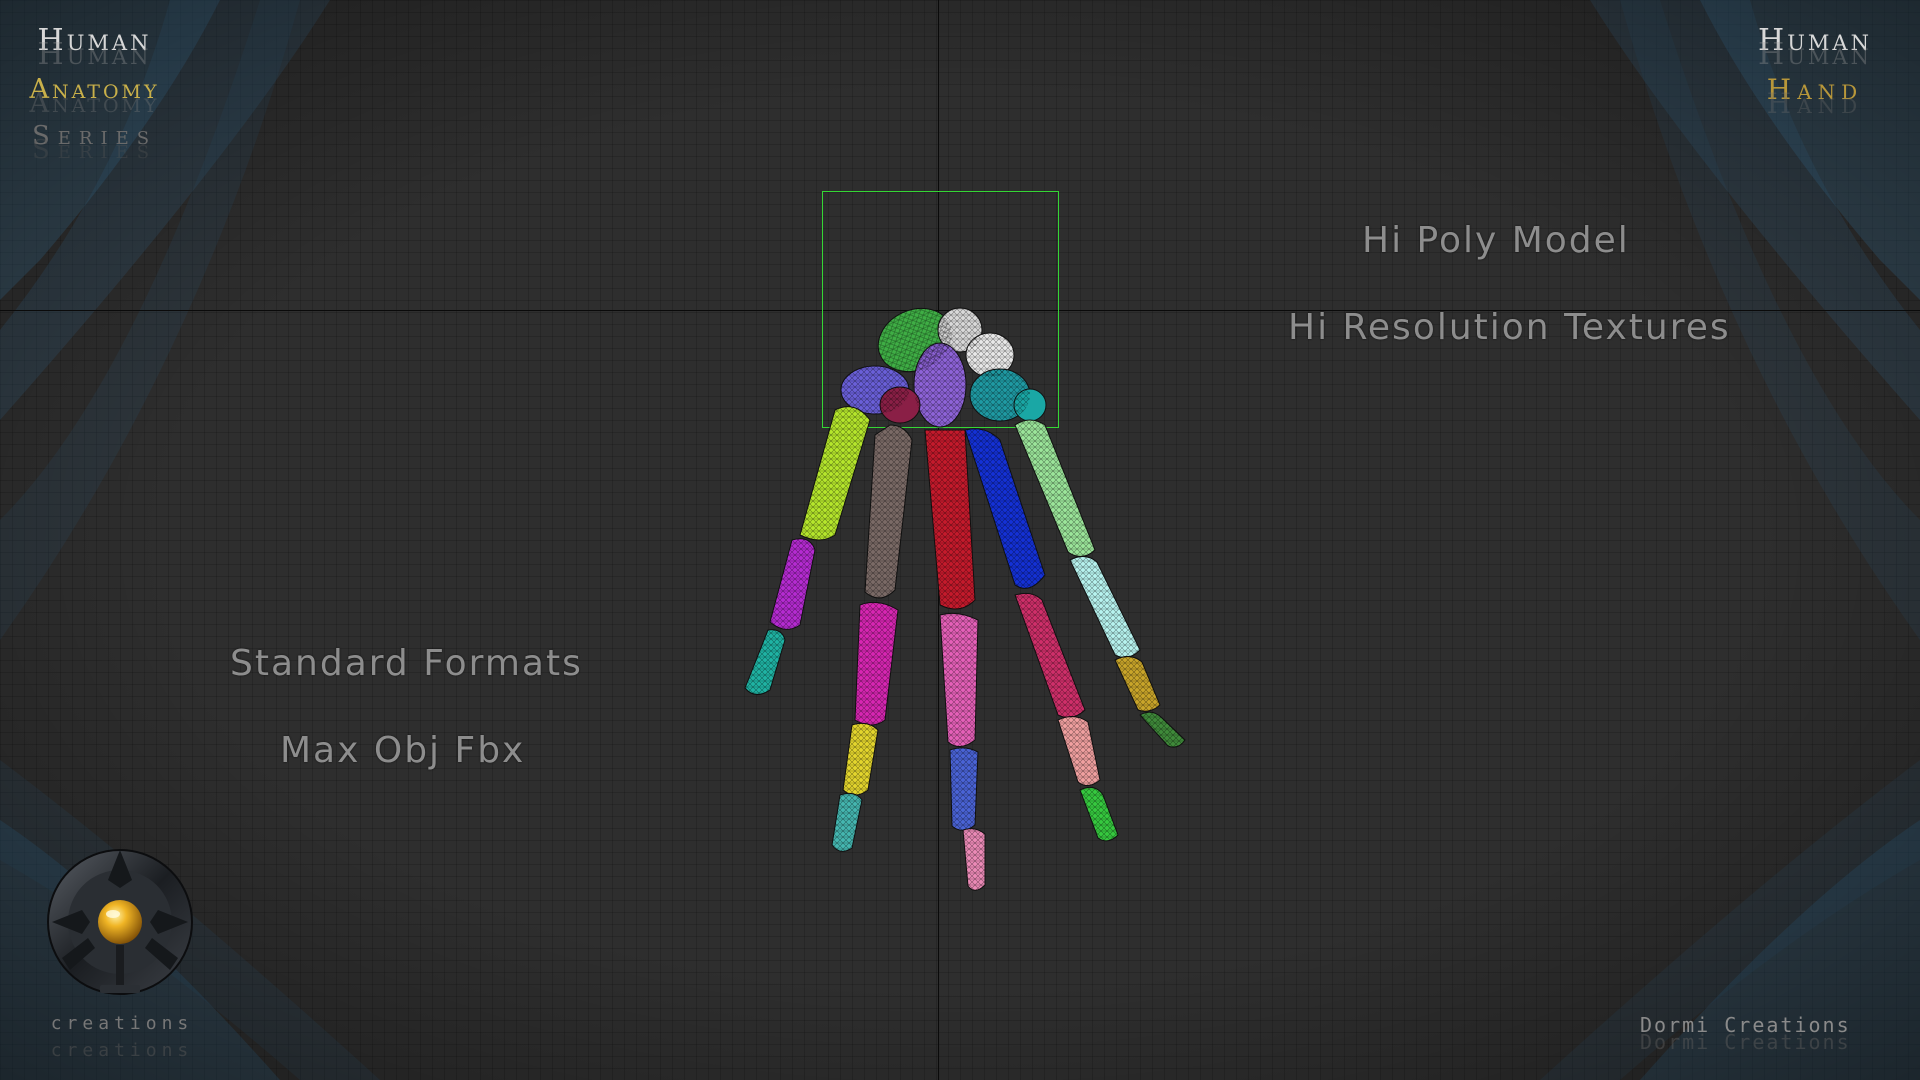 This screenshot has width=1920, height=1080. What do you see at coordinates (94, 47) in the screenshot?
I see `series-title-line-human: Human Human` at bounding box center [94, 47].